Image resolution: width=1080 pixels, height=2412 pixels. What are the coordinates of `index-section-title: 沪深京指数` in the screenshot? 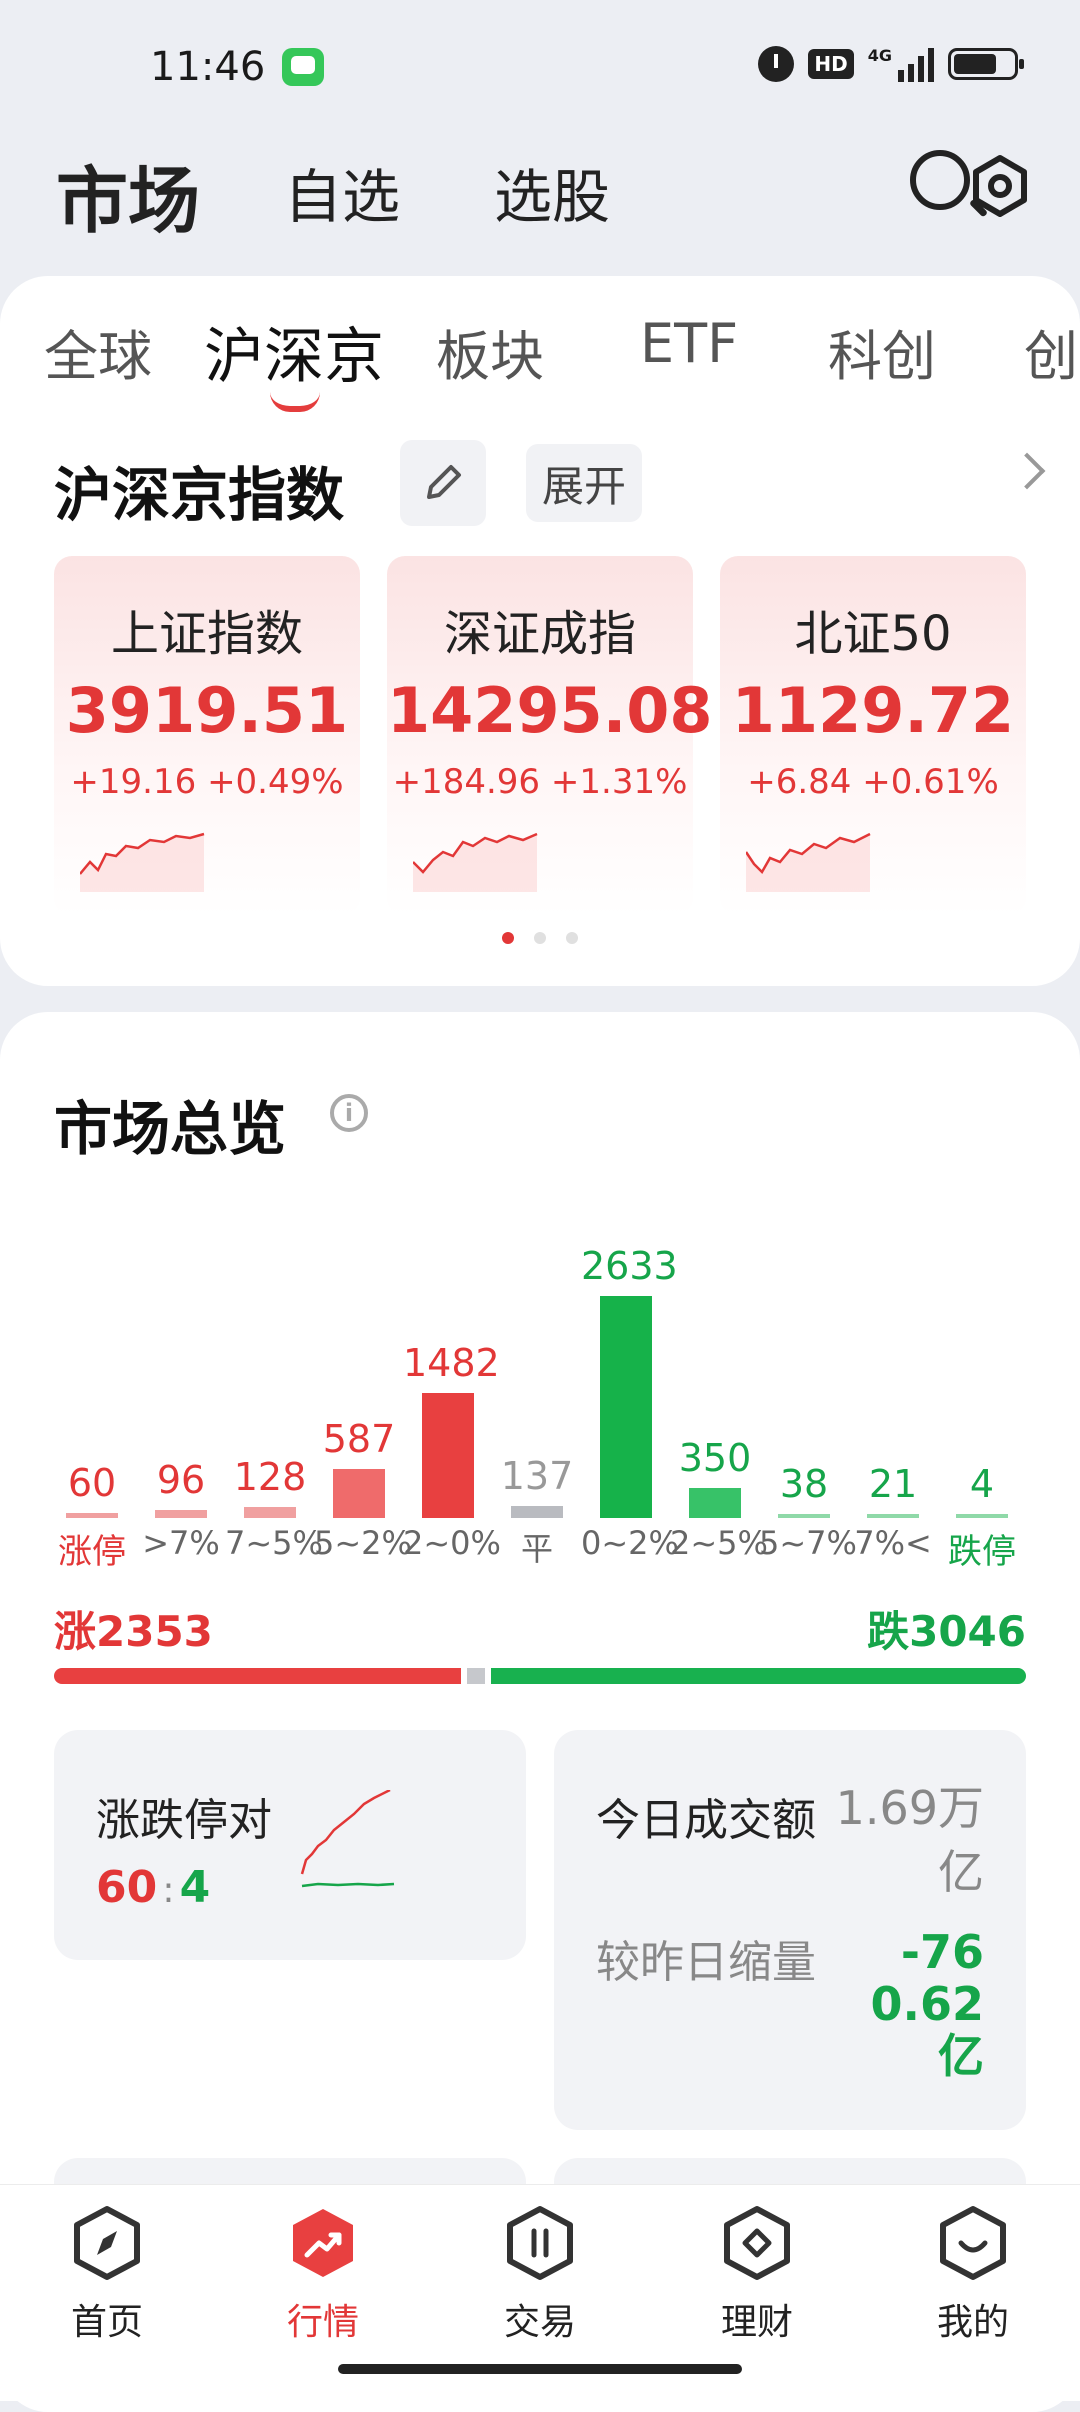 It's located at (199, 495).